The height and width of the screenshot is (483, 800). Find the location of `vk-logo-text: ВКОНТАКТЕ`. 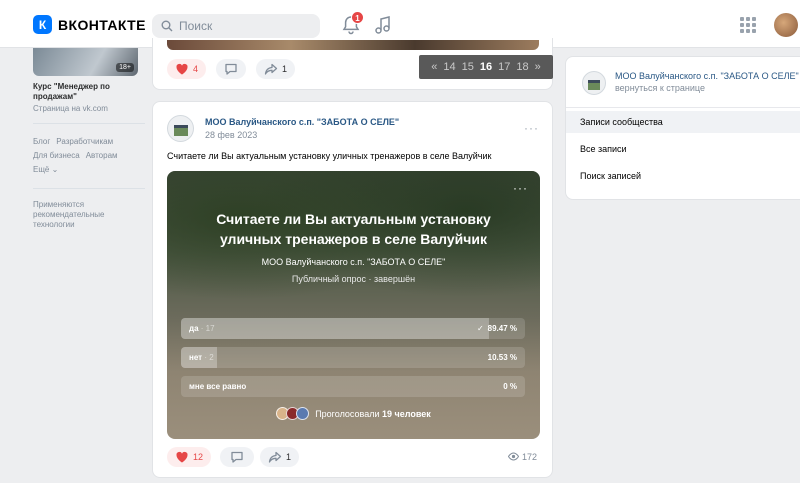

vk-logo-text: ВКОНТАКТЕ is located at coordinates (102, 24).